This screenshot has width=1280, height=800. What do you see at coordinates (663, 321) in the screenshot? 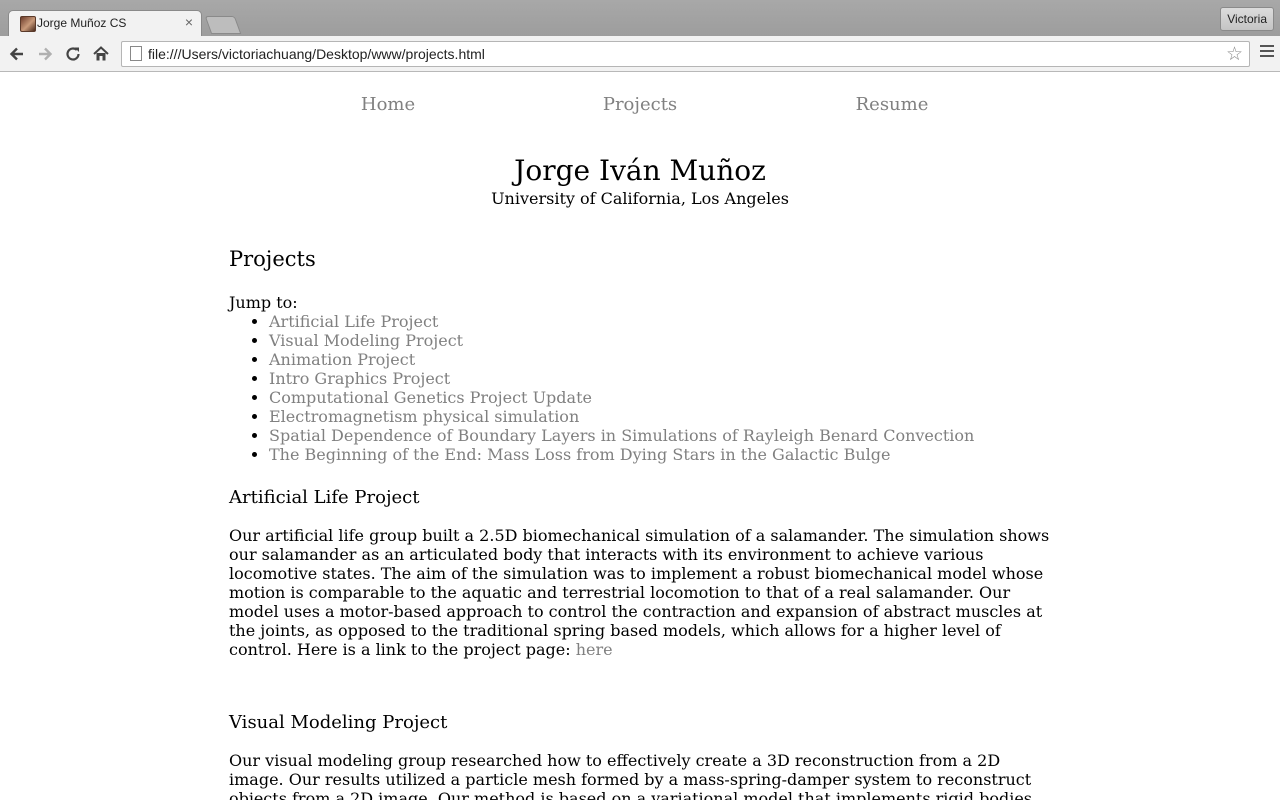
I see `toc-item: Artificial Life Project` at bounding box center [663, 321].